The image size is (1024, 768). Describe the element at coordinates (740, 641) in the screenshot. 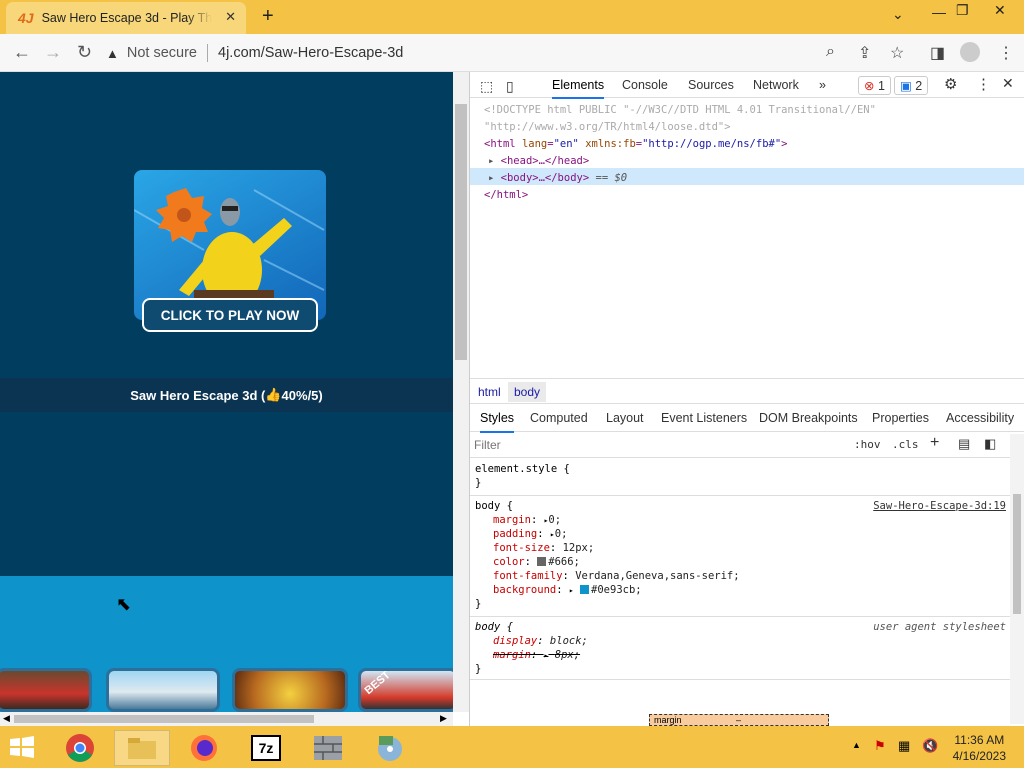

I see `css-prop: display: block;` at that location.